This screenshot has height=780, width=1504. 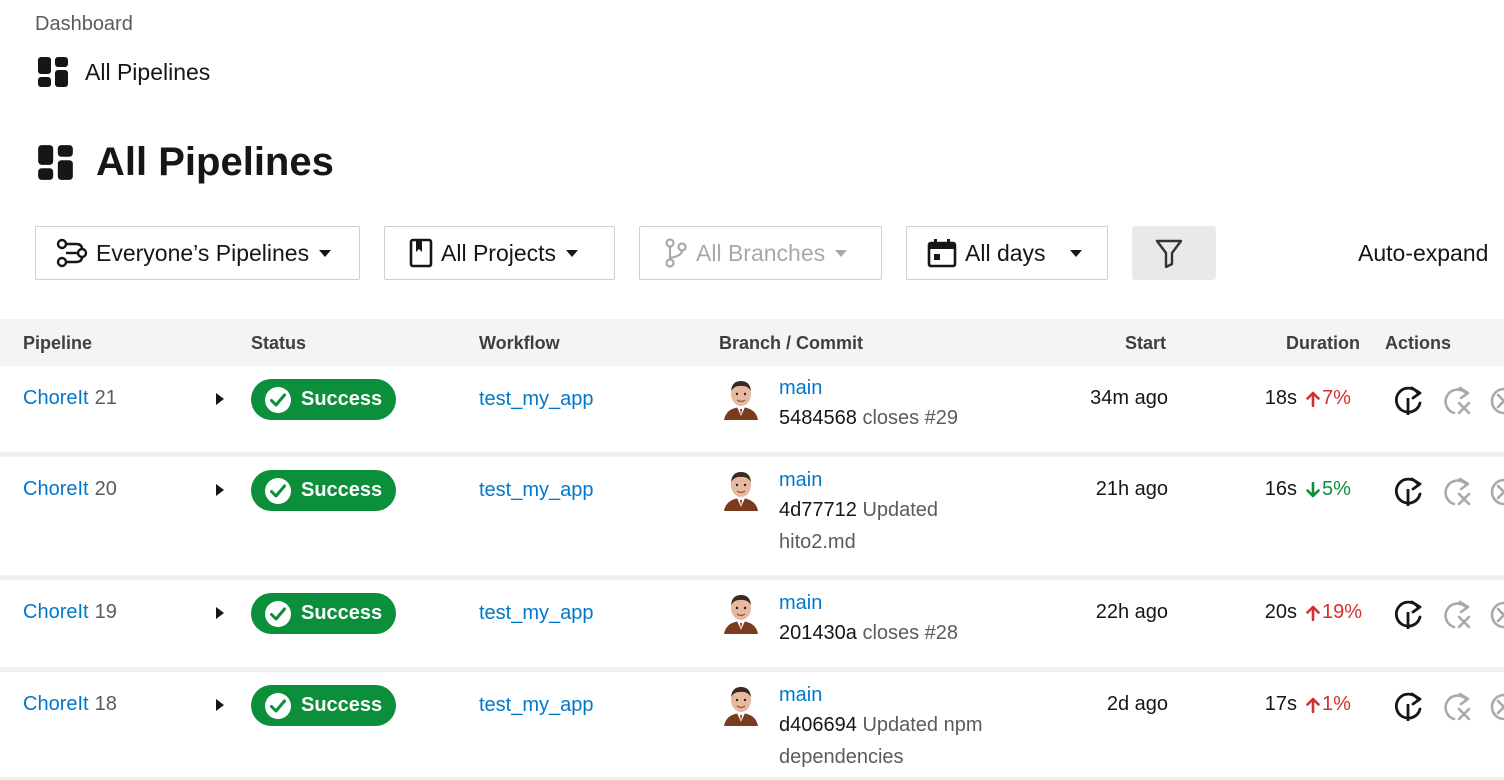 I want to click on page-title-text: All Pipelines, so click(x=215, y=162).